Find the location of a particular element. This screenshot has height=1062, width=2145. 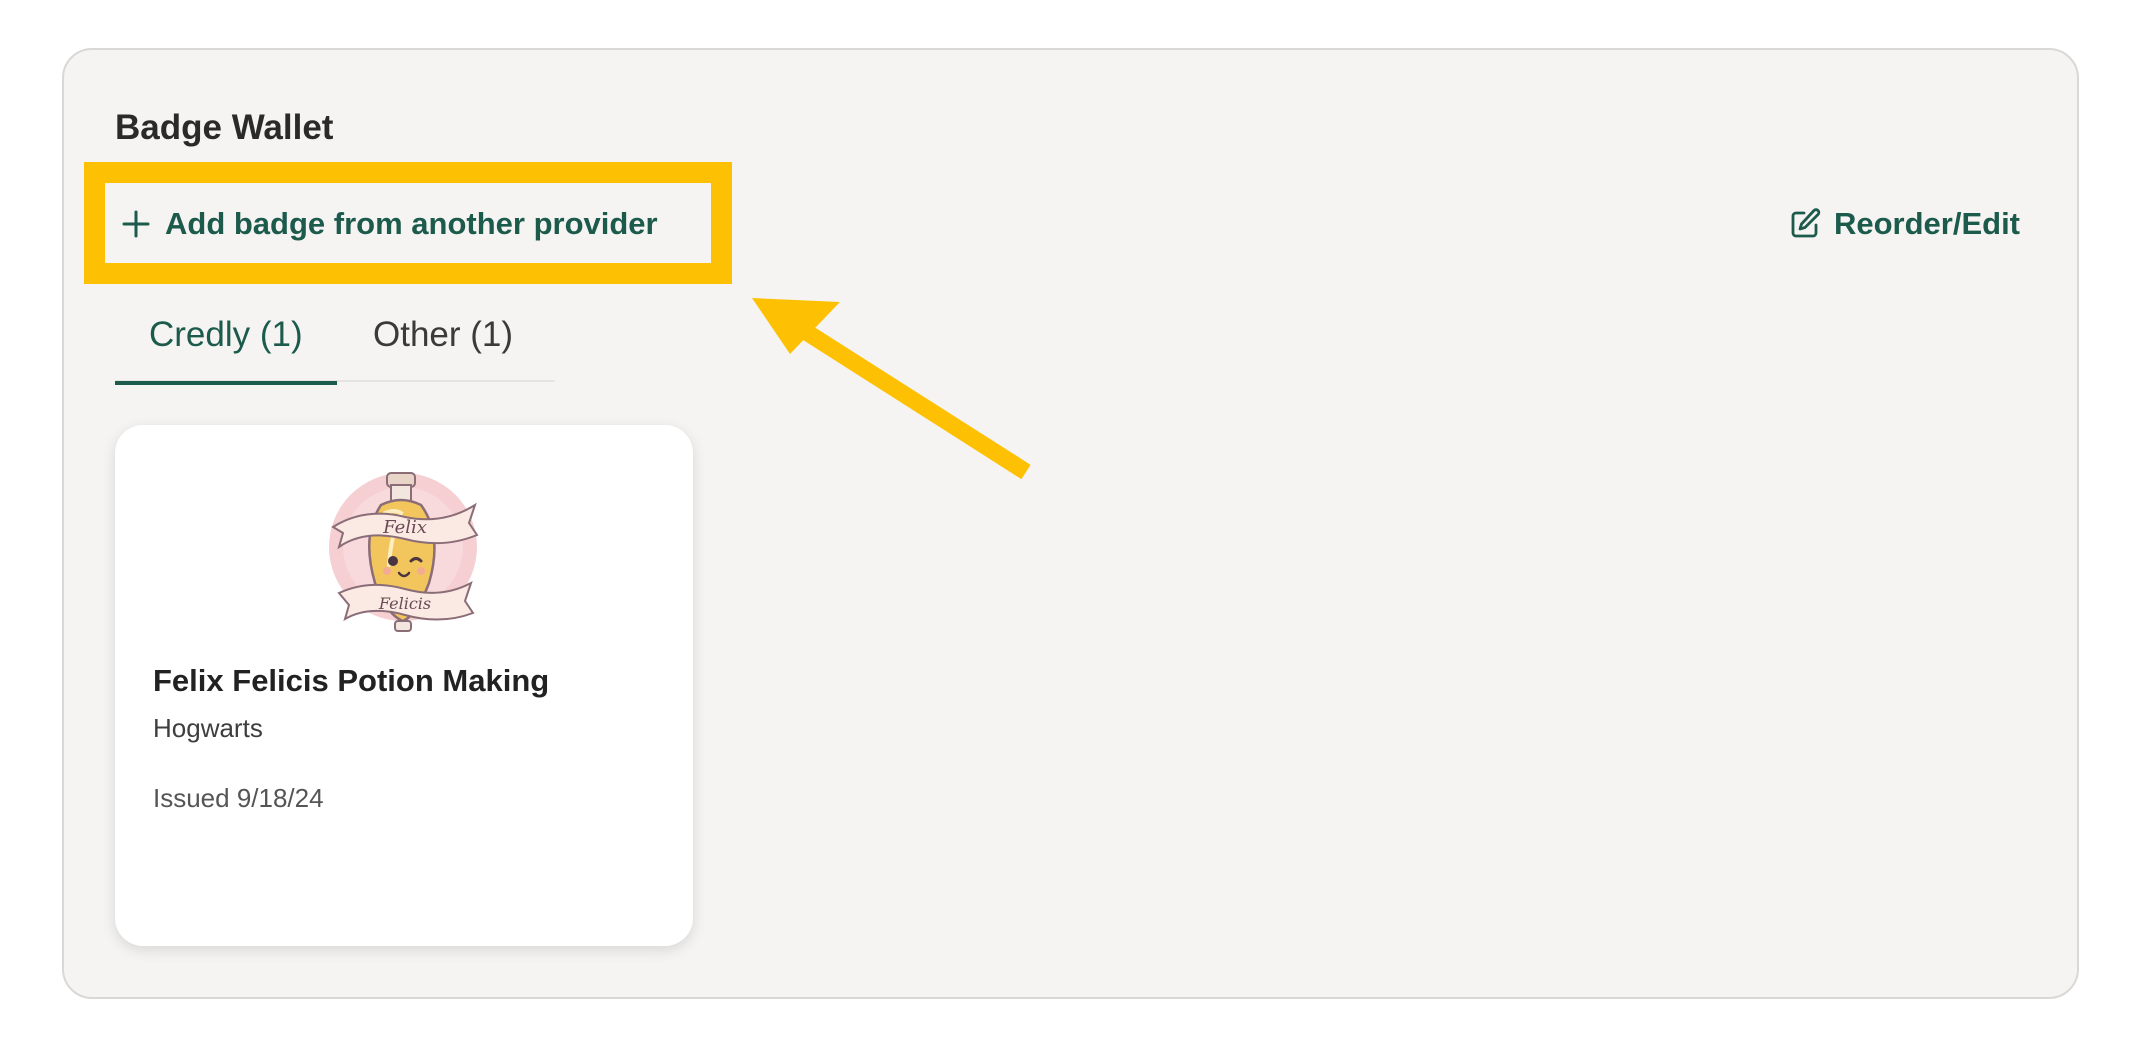

felix-felicis-badge-image: Felix Felicis is located at coordinates (404, 552).